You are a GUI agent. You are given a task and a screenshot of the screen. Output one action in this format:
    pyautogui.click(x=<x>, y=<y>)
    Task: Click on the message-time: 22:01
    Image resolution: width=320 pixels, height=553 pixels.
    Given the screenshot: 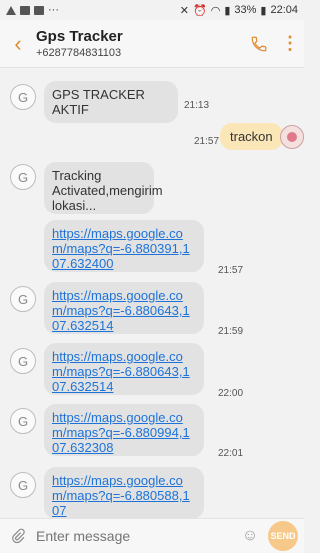 What is the action you would take?
    pyautogui.click(x=231, y=453)
    